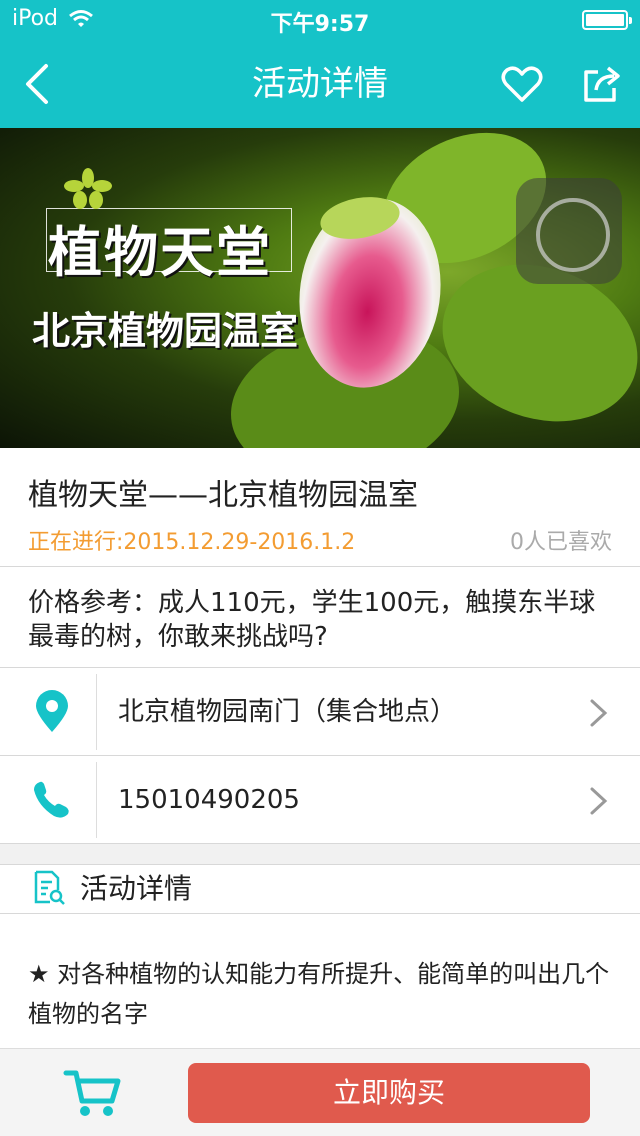  What do you see at coordinates (51, 799) in the screenshot?
I see `phone-icon` at bounding box center [51, 799].